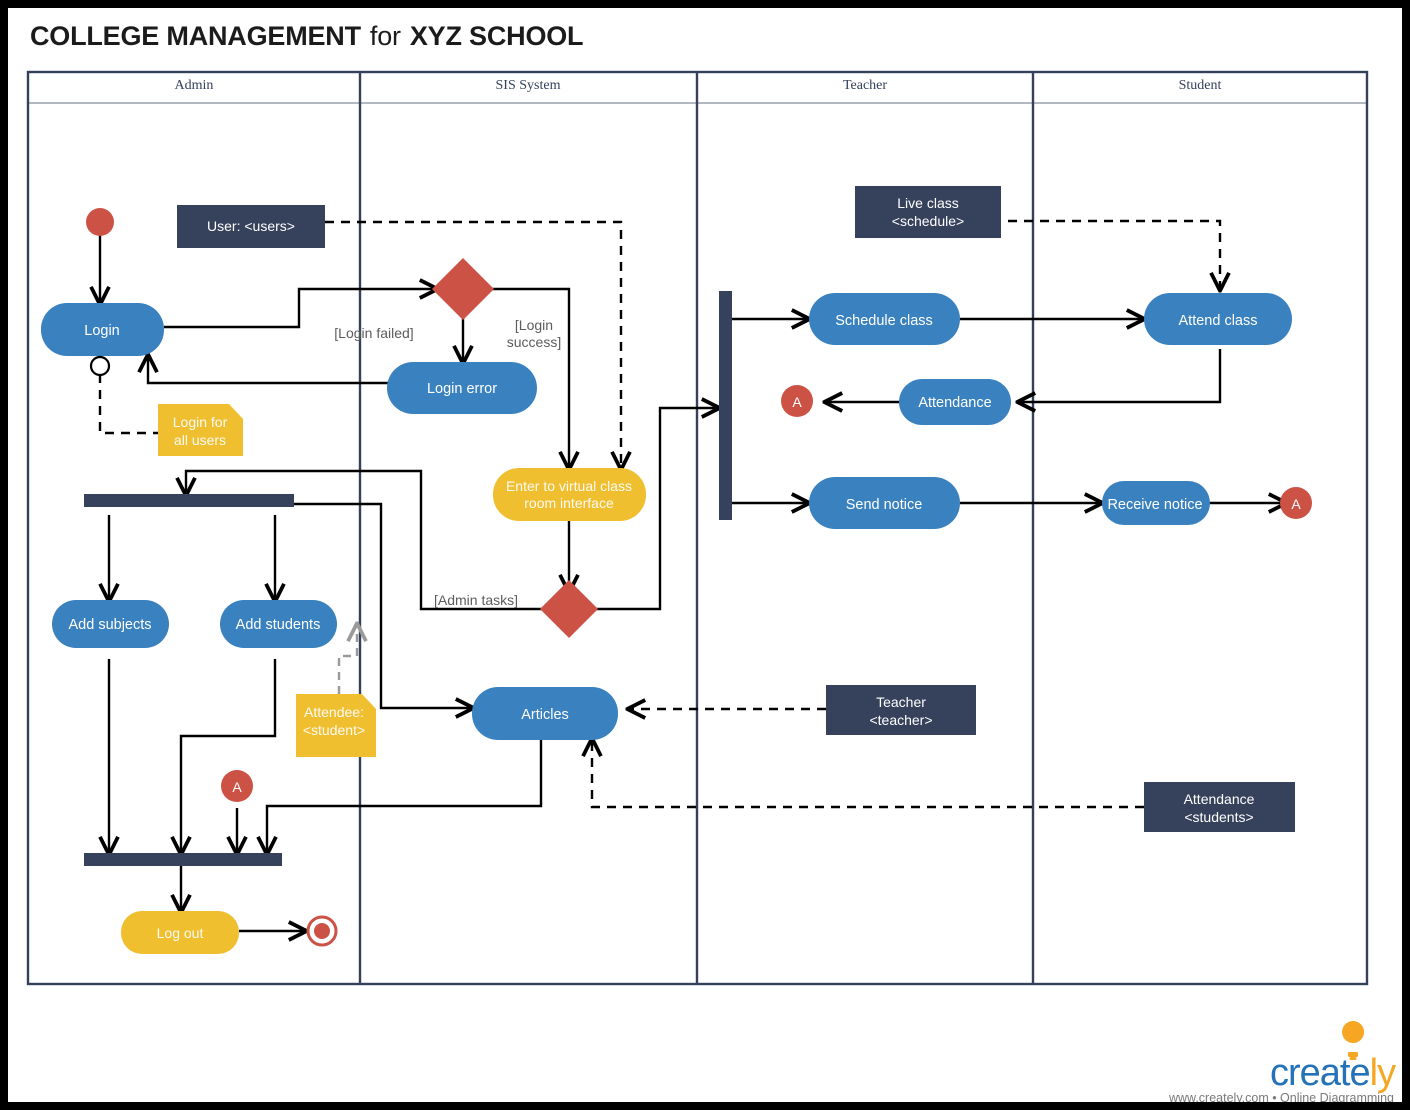 This screenshot has width=1410, height=1110. I want to click on connector-a-student-label: A, so click(1296, 504).